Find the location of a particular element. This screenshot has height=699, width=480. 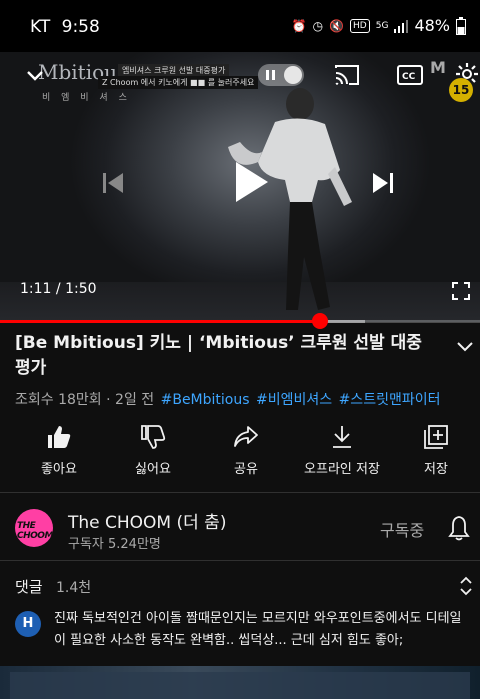

thumbs-up-icon is located at coordinates (59, 437).